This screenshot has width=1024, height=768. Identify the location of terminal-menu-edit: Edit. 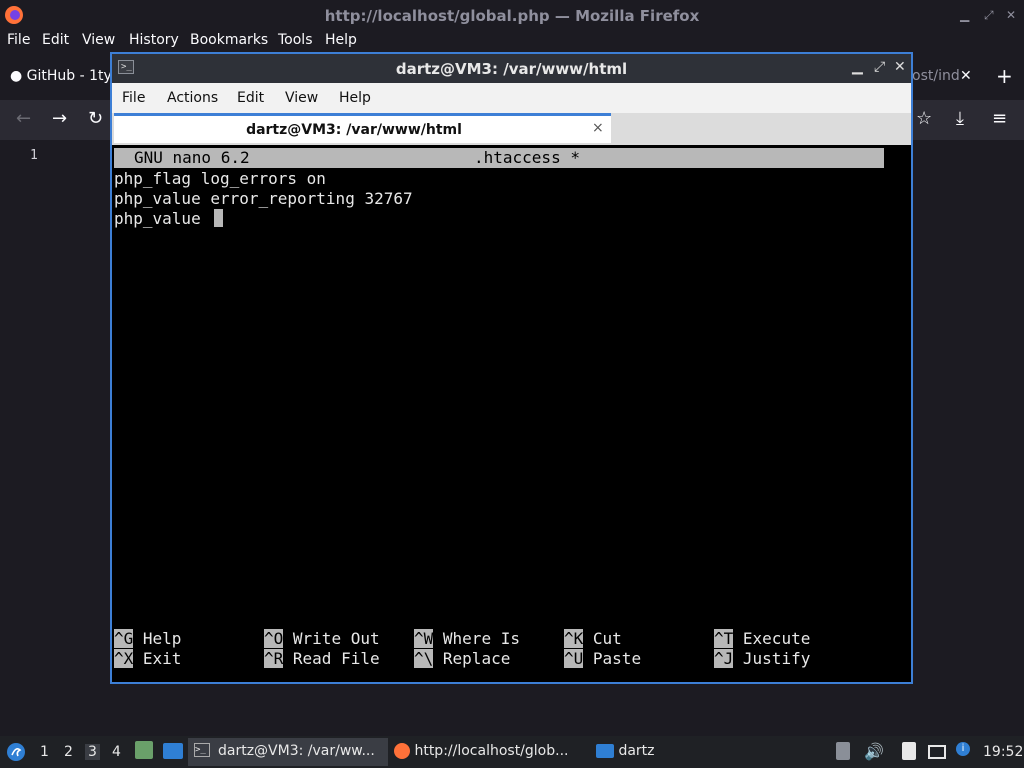
(250, 98).